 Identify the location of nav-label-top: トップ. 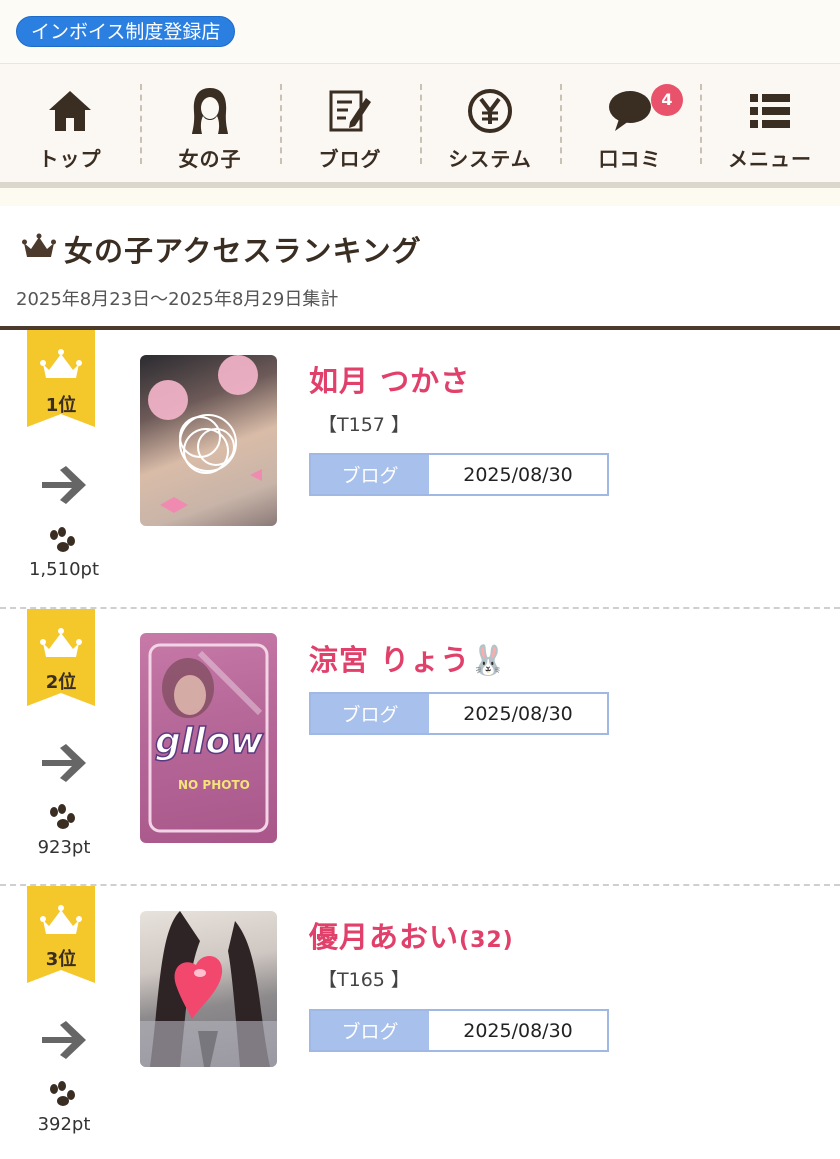
(70, 159).